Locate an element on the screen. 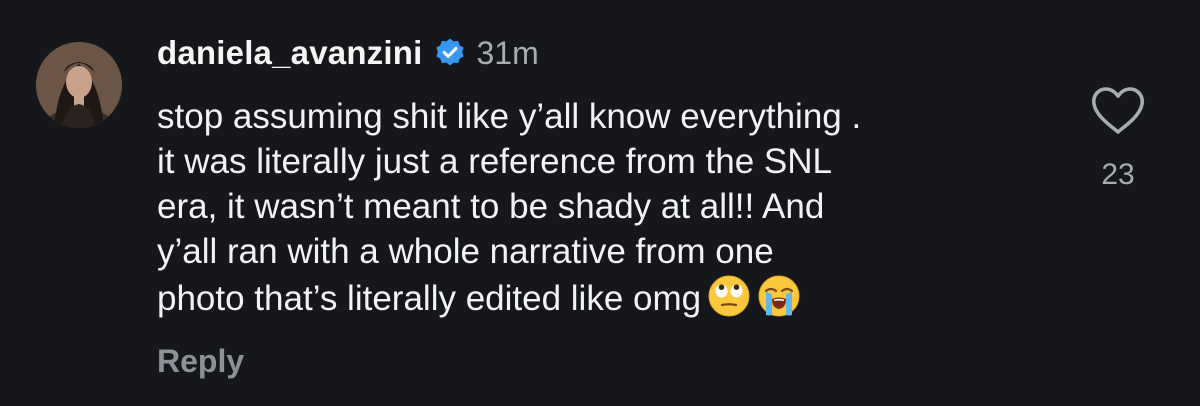  comment-header: daniela_avanzini 31m is located at coordinates (348, 53).